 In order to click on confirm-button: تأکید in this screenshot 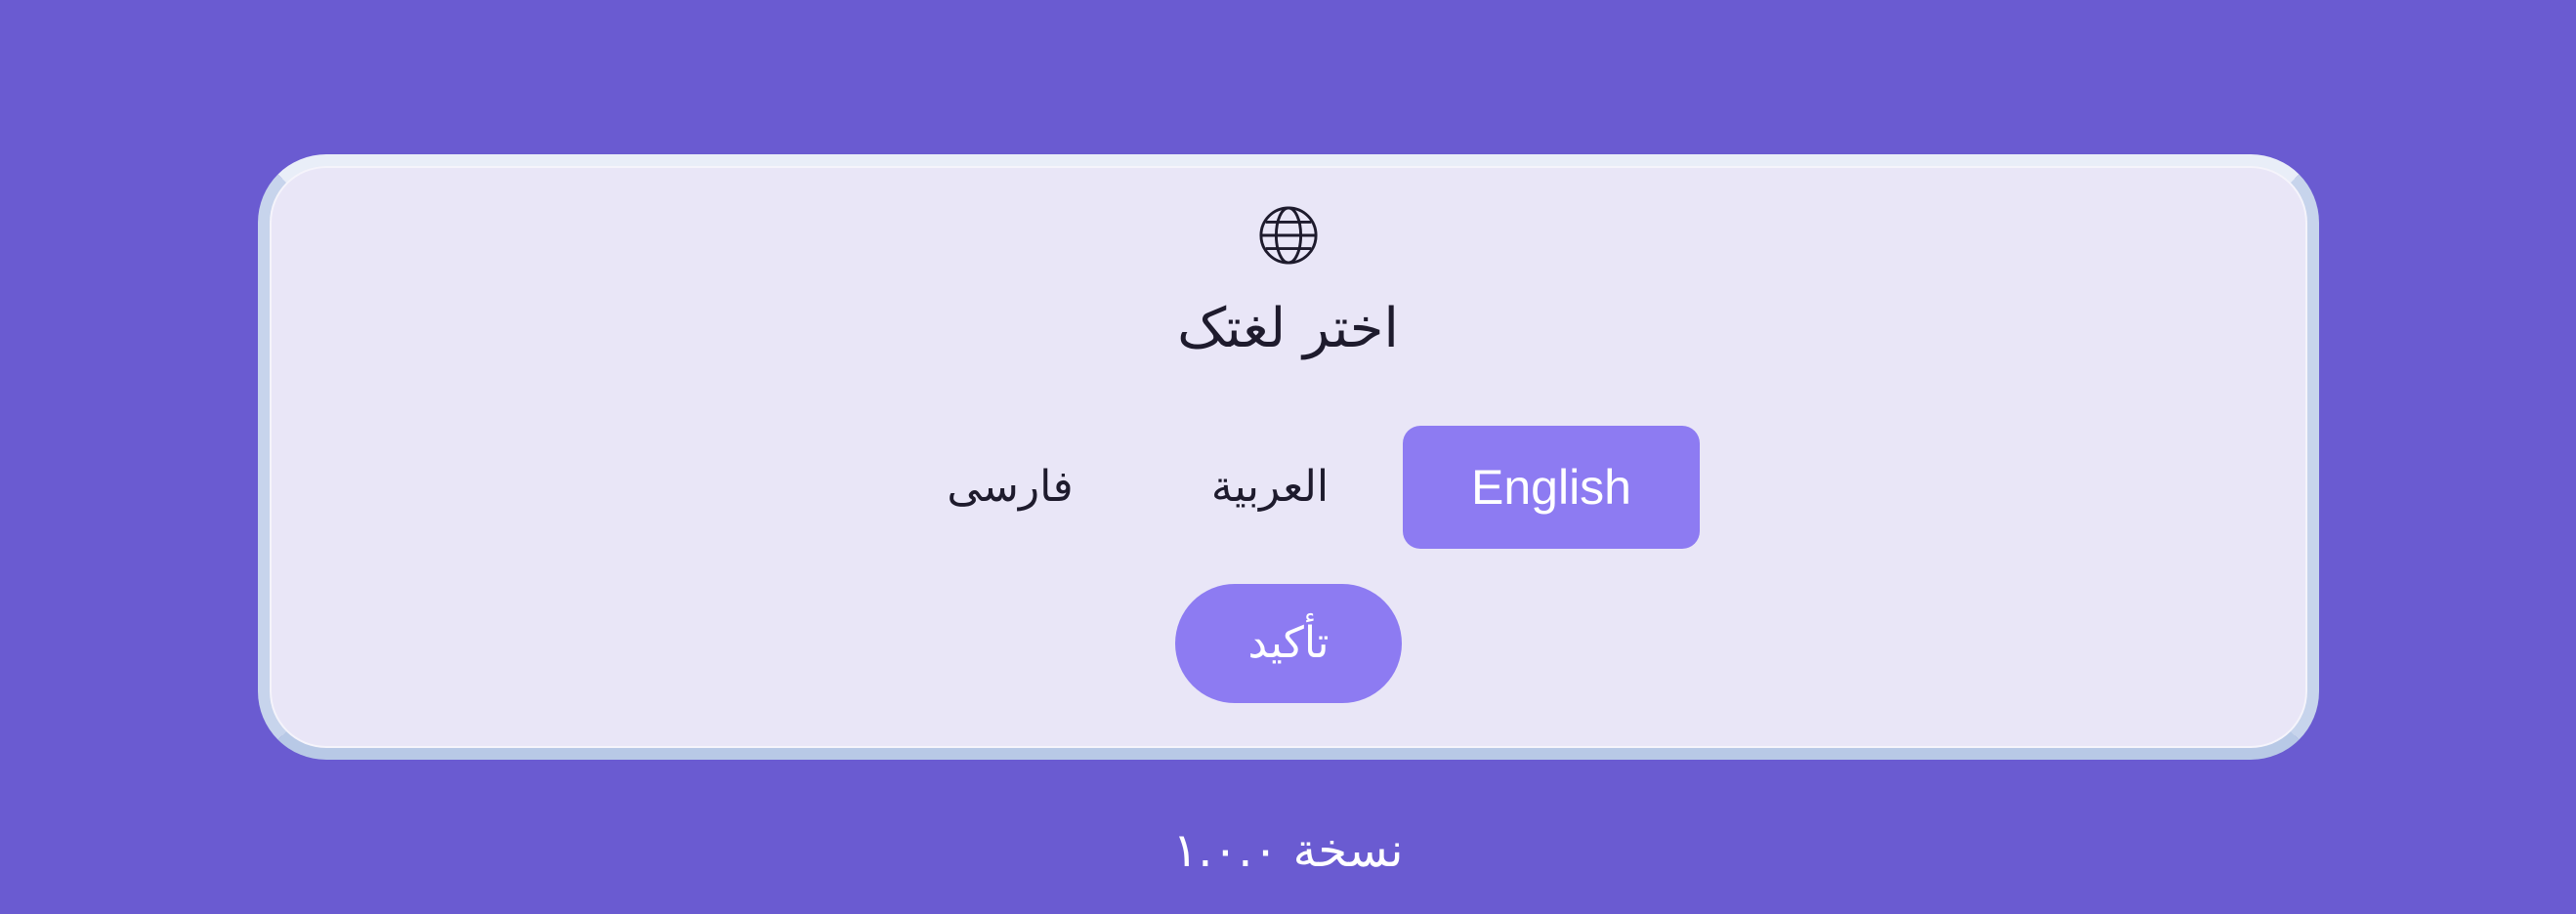, I will do `click(1288, 643)`.